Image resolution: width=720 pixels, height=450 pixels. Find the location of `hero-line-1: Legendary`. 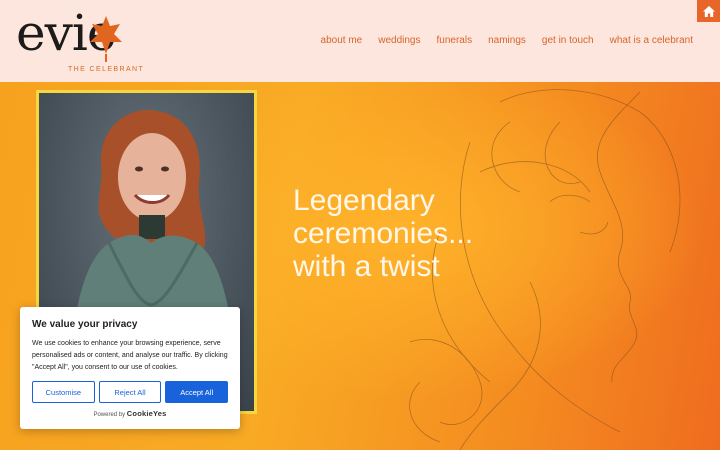

hero-line-1: Legendary is located at coordinates (364, 200).